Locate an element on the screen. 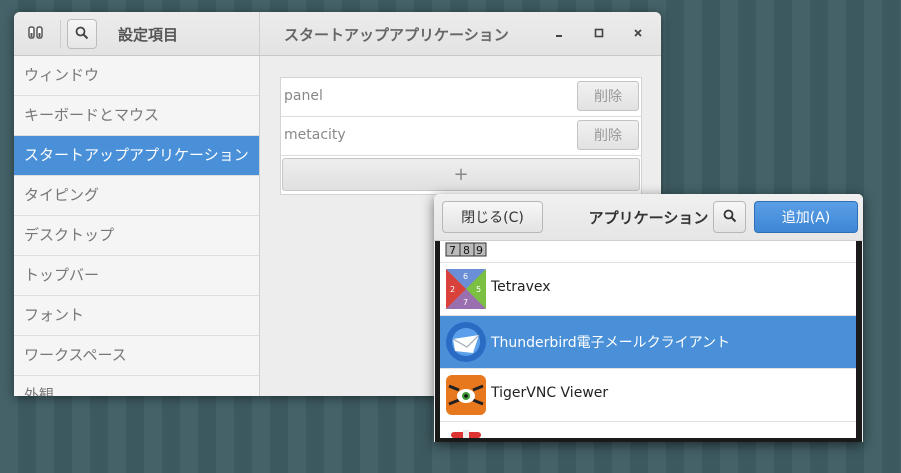  svg-text: 5 is located at coordinates (478, 289).